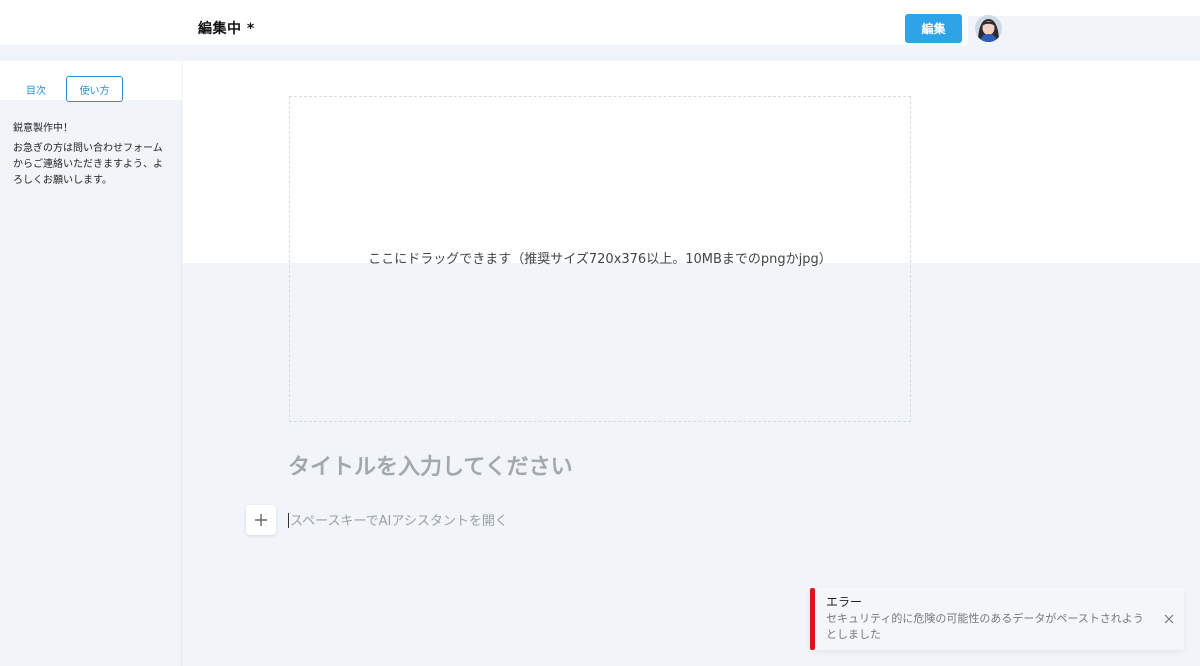  Describe the element at coordinates (933, 28) in the screenshot. I see `edit-button: 編集` at that location.